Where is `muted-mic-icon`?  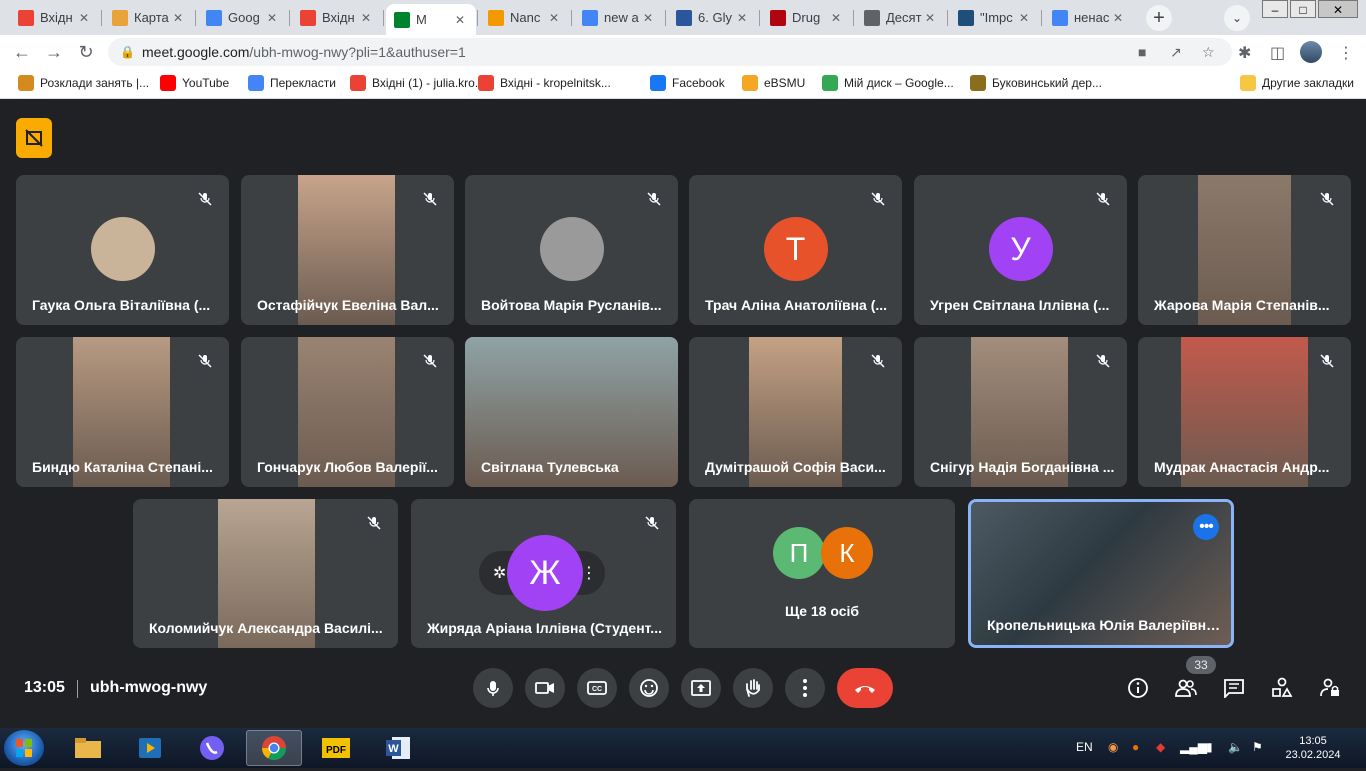
muted-mic-icon is located at coordinates (878, 199).